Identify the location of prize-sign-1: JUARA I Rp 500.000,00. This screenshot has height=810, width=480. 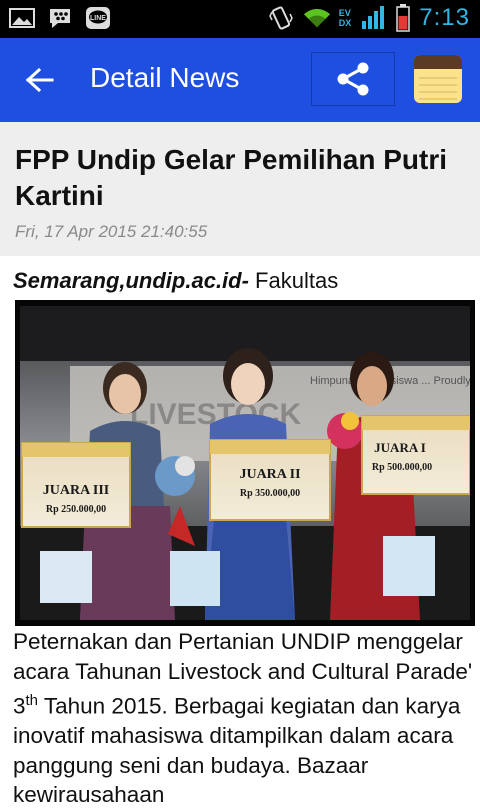
(415, 455).